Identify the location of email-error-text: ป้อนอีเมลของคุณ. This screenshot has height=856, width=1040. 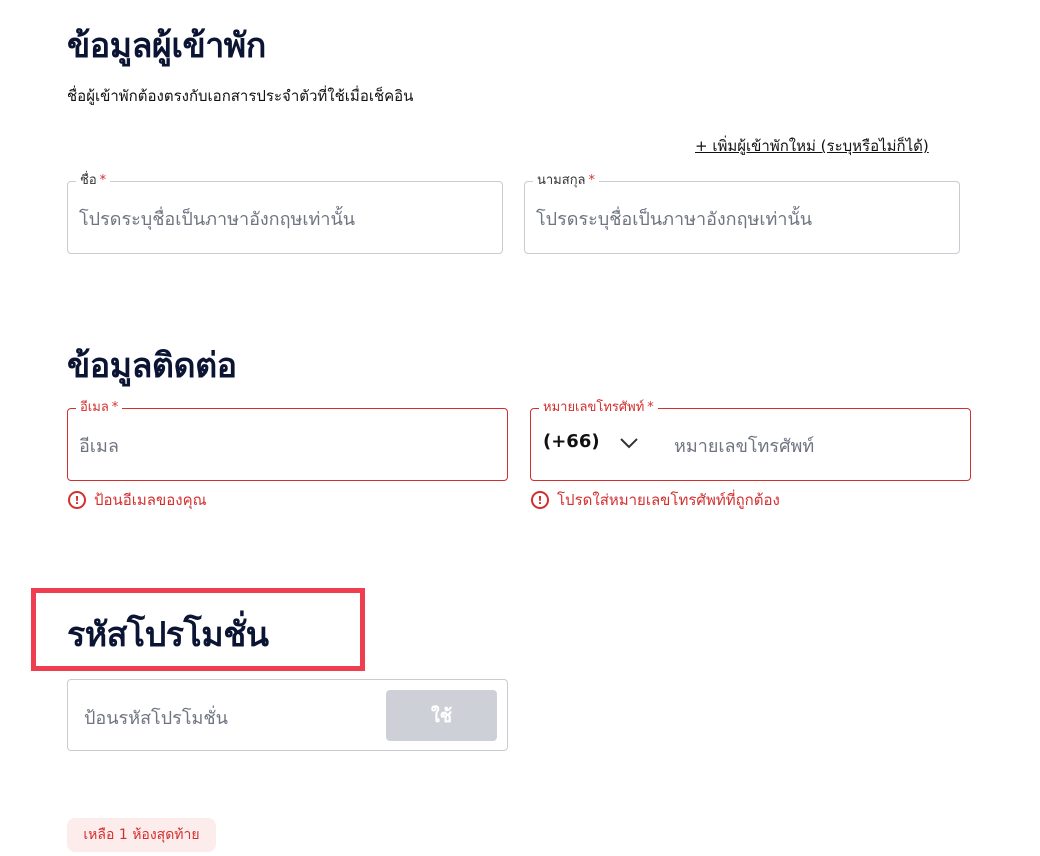
(150, 500).